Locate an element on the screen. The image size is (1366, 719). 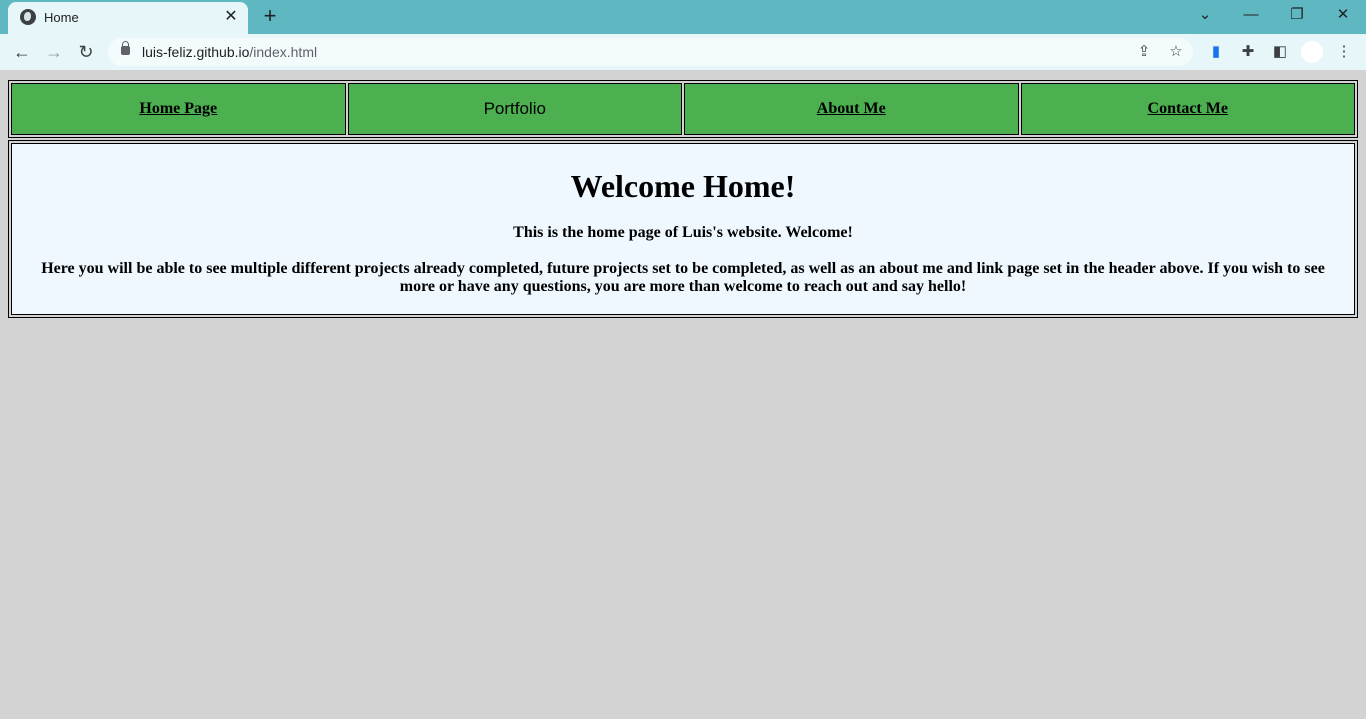
nav-link-about-me: About Me is located at coordinates (851, 108).